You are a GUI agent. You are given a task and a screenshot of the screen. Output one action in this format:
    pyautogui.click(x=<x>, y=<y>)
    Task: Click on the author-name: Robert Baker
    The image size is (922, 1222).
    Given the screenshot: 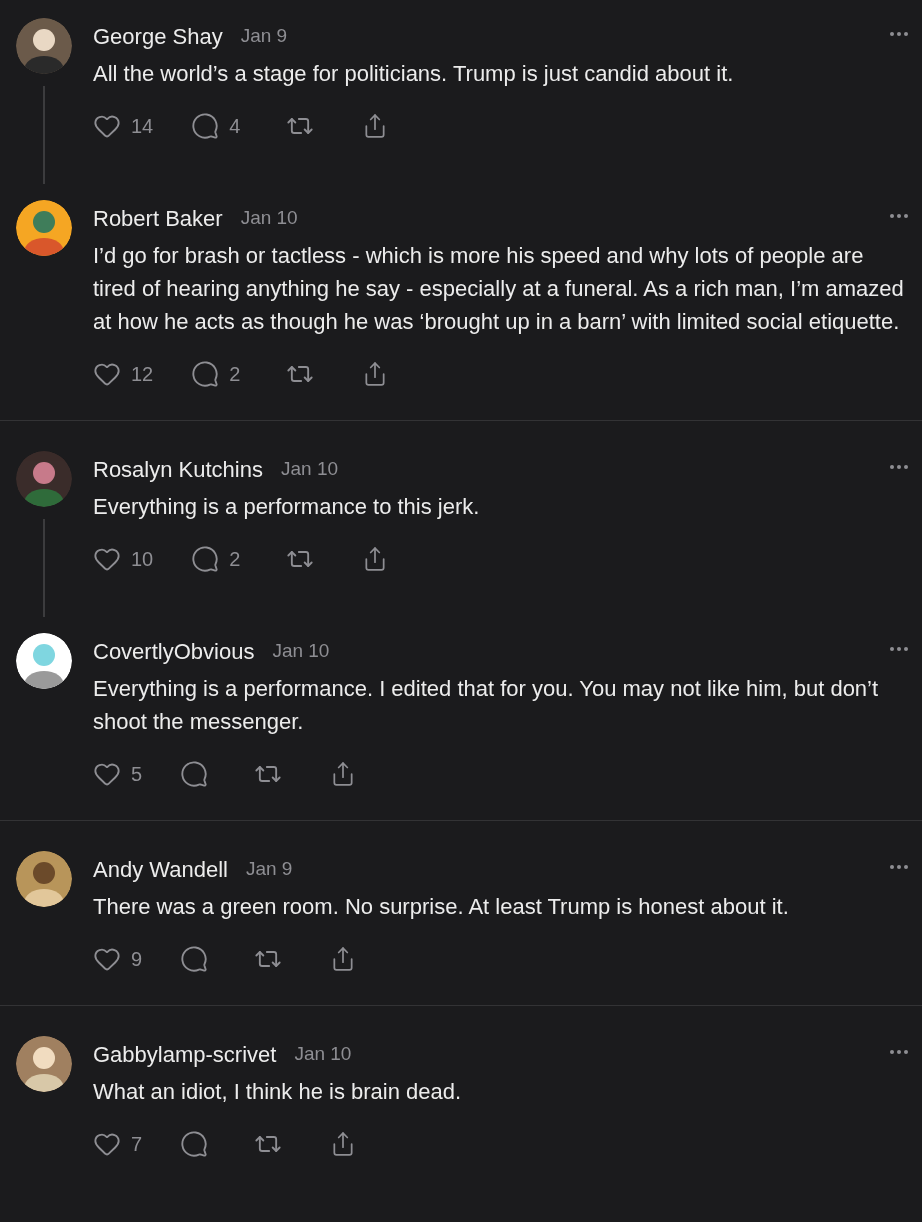 What is the action you would take?
    pyautogui.click(x=158, y=218)
    